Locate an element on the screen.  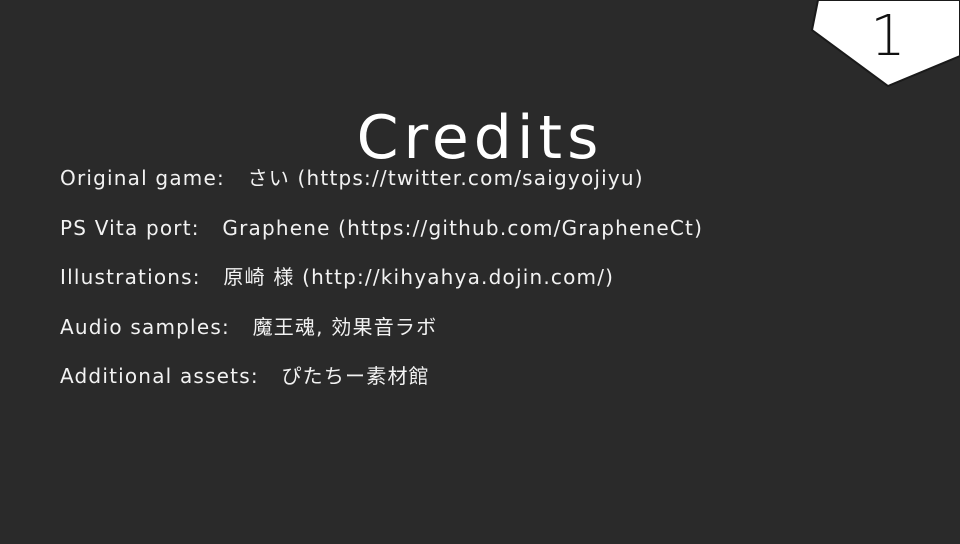
credit-value: 魔王魂, 効果音ラボ is located at coordinates (345, 326).